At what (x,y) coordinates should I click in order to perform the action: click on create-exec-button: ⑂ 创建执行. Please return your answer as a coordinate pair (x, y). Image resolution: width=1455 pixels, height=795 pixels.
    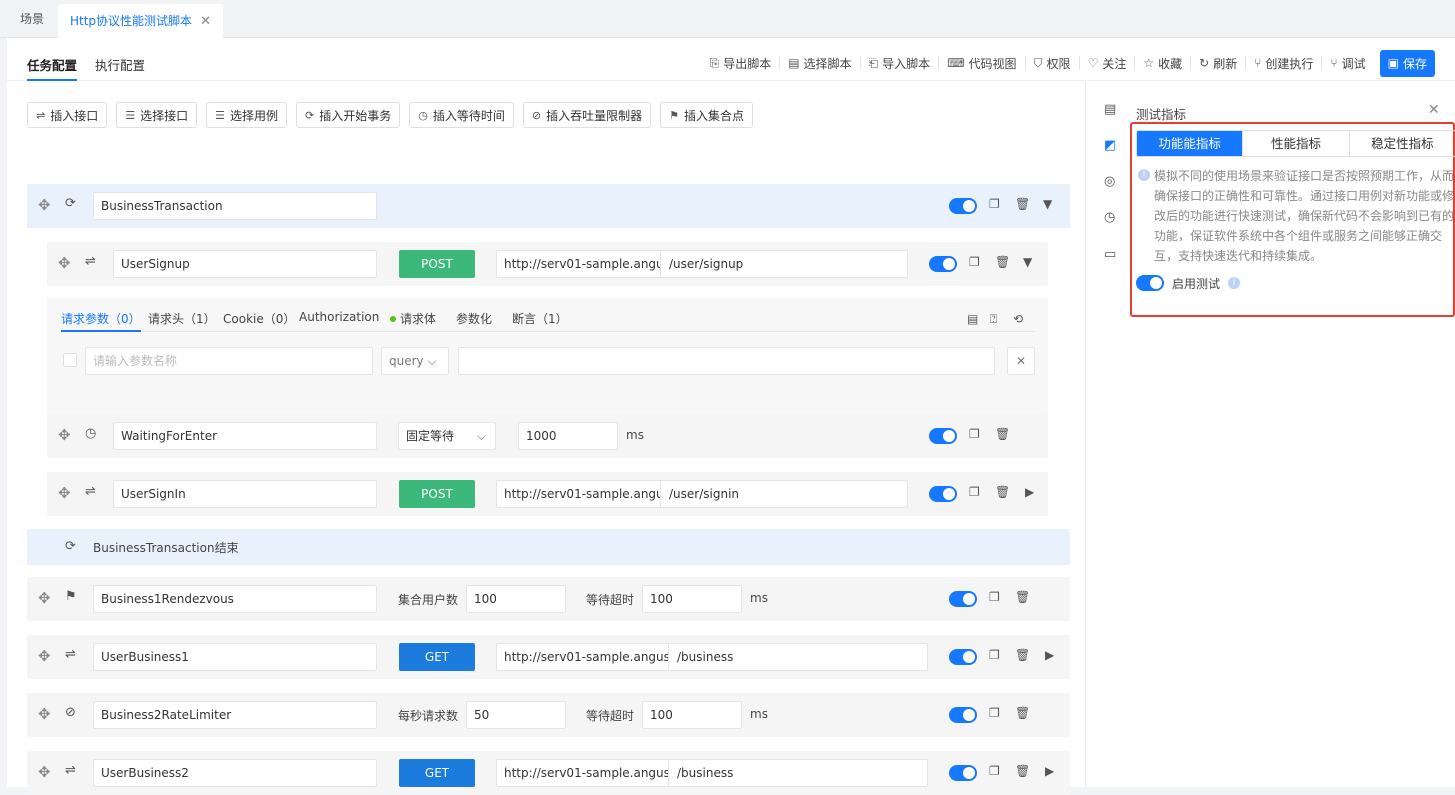
    Looking at the image, I should click on (1283, 63).